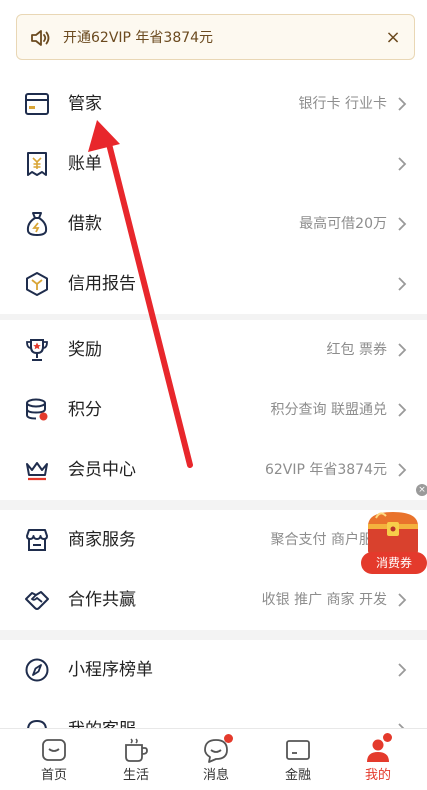 The width and height of the screenshot is (427, 790). What do you see at coordinates (37, 540) in the screenshot?
I see `store-icon` at bounding box center [37, 540].